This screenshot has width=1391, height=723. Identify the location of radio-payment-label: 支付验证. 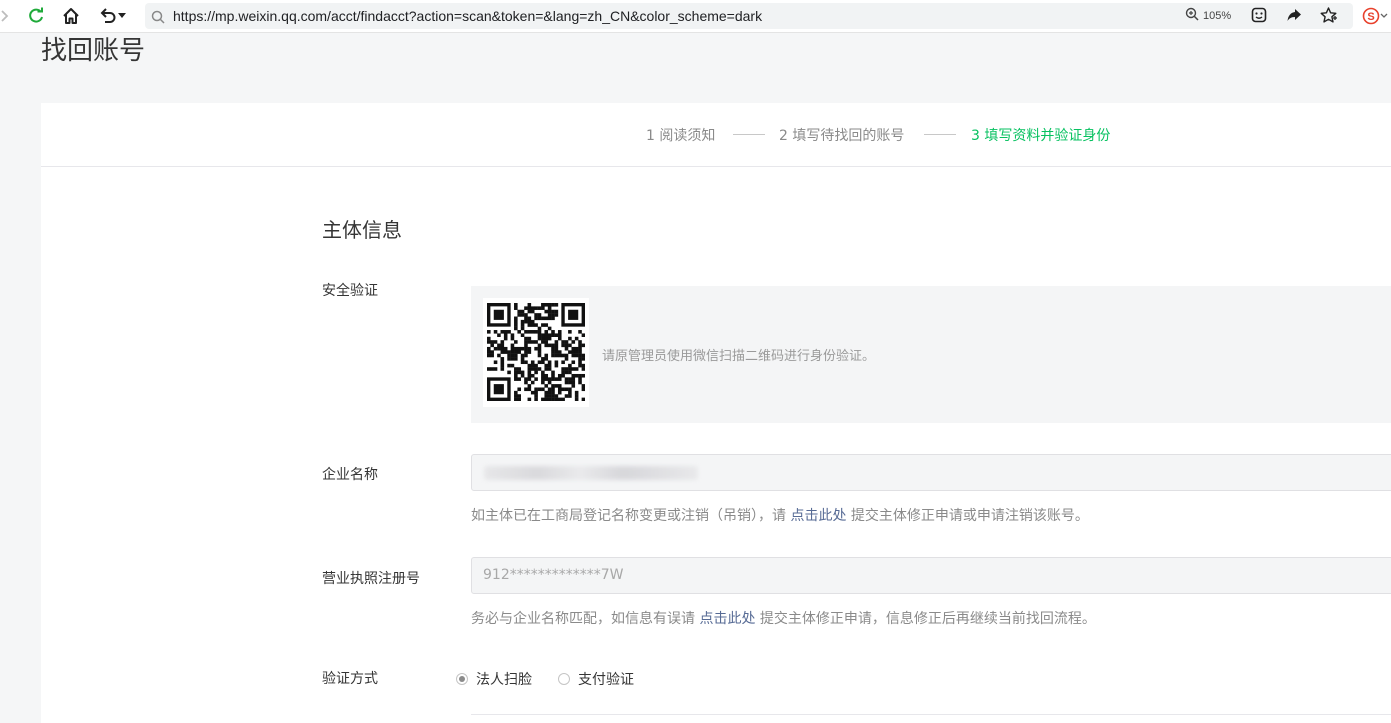
(606, 680).